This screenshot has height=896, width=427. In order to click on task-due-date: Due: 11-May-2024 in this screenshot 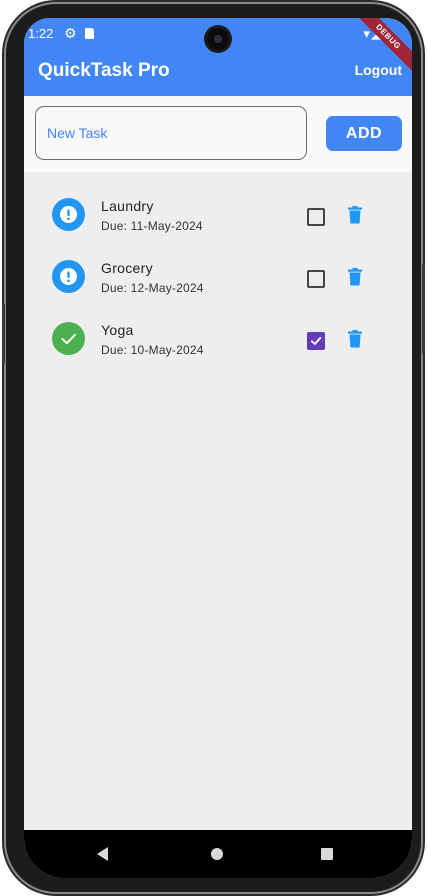, I will do `click(152, 226)`.